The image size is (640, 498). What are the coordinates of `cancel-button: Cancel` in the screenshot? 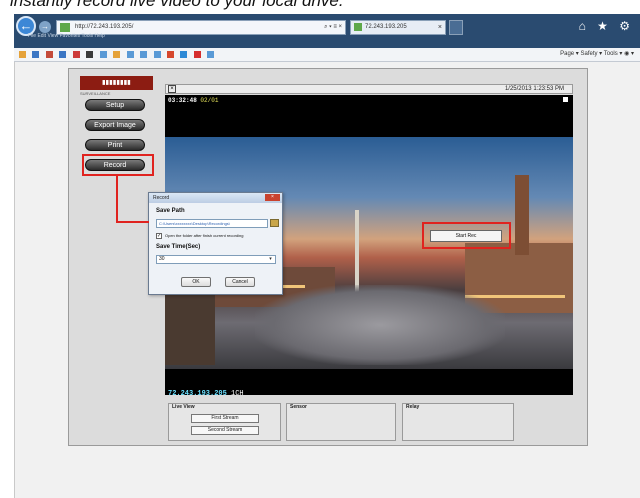 It's located at (240, 282).